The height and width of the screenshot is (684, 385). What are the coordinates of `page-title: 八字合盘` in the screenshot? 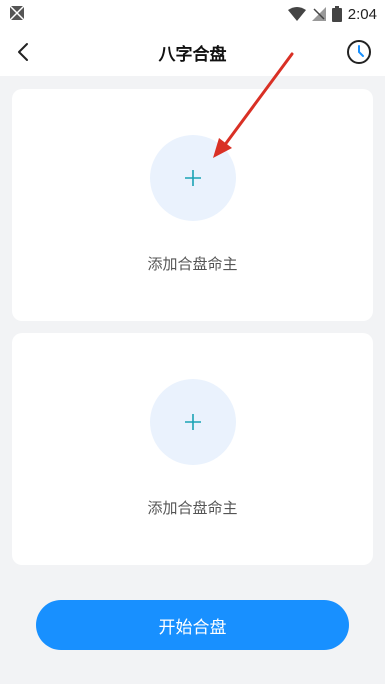 It's located at (192, 55).